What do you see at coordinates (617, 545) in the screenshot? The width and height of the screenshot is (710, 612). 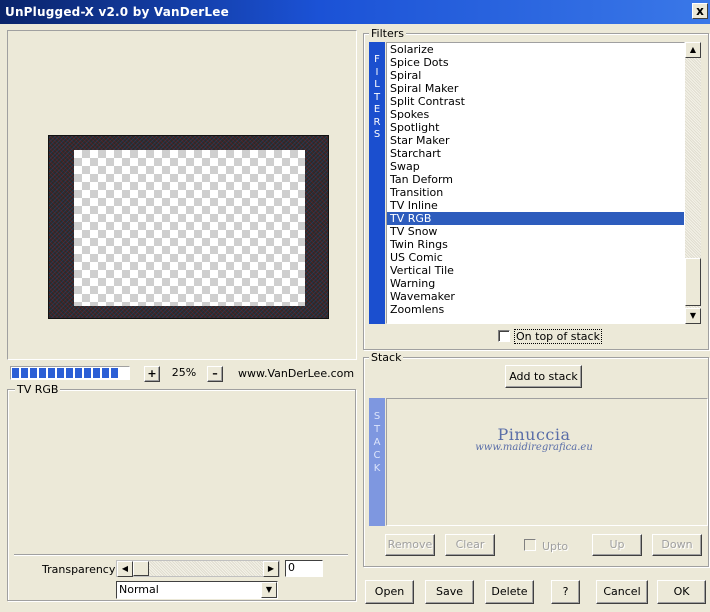 I see `up-button: Up` at bounding box center [617, 545].